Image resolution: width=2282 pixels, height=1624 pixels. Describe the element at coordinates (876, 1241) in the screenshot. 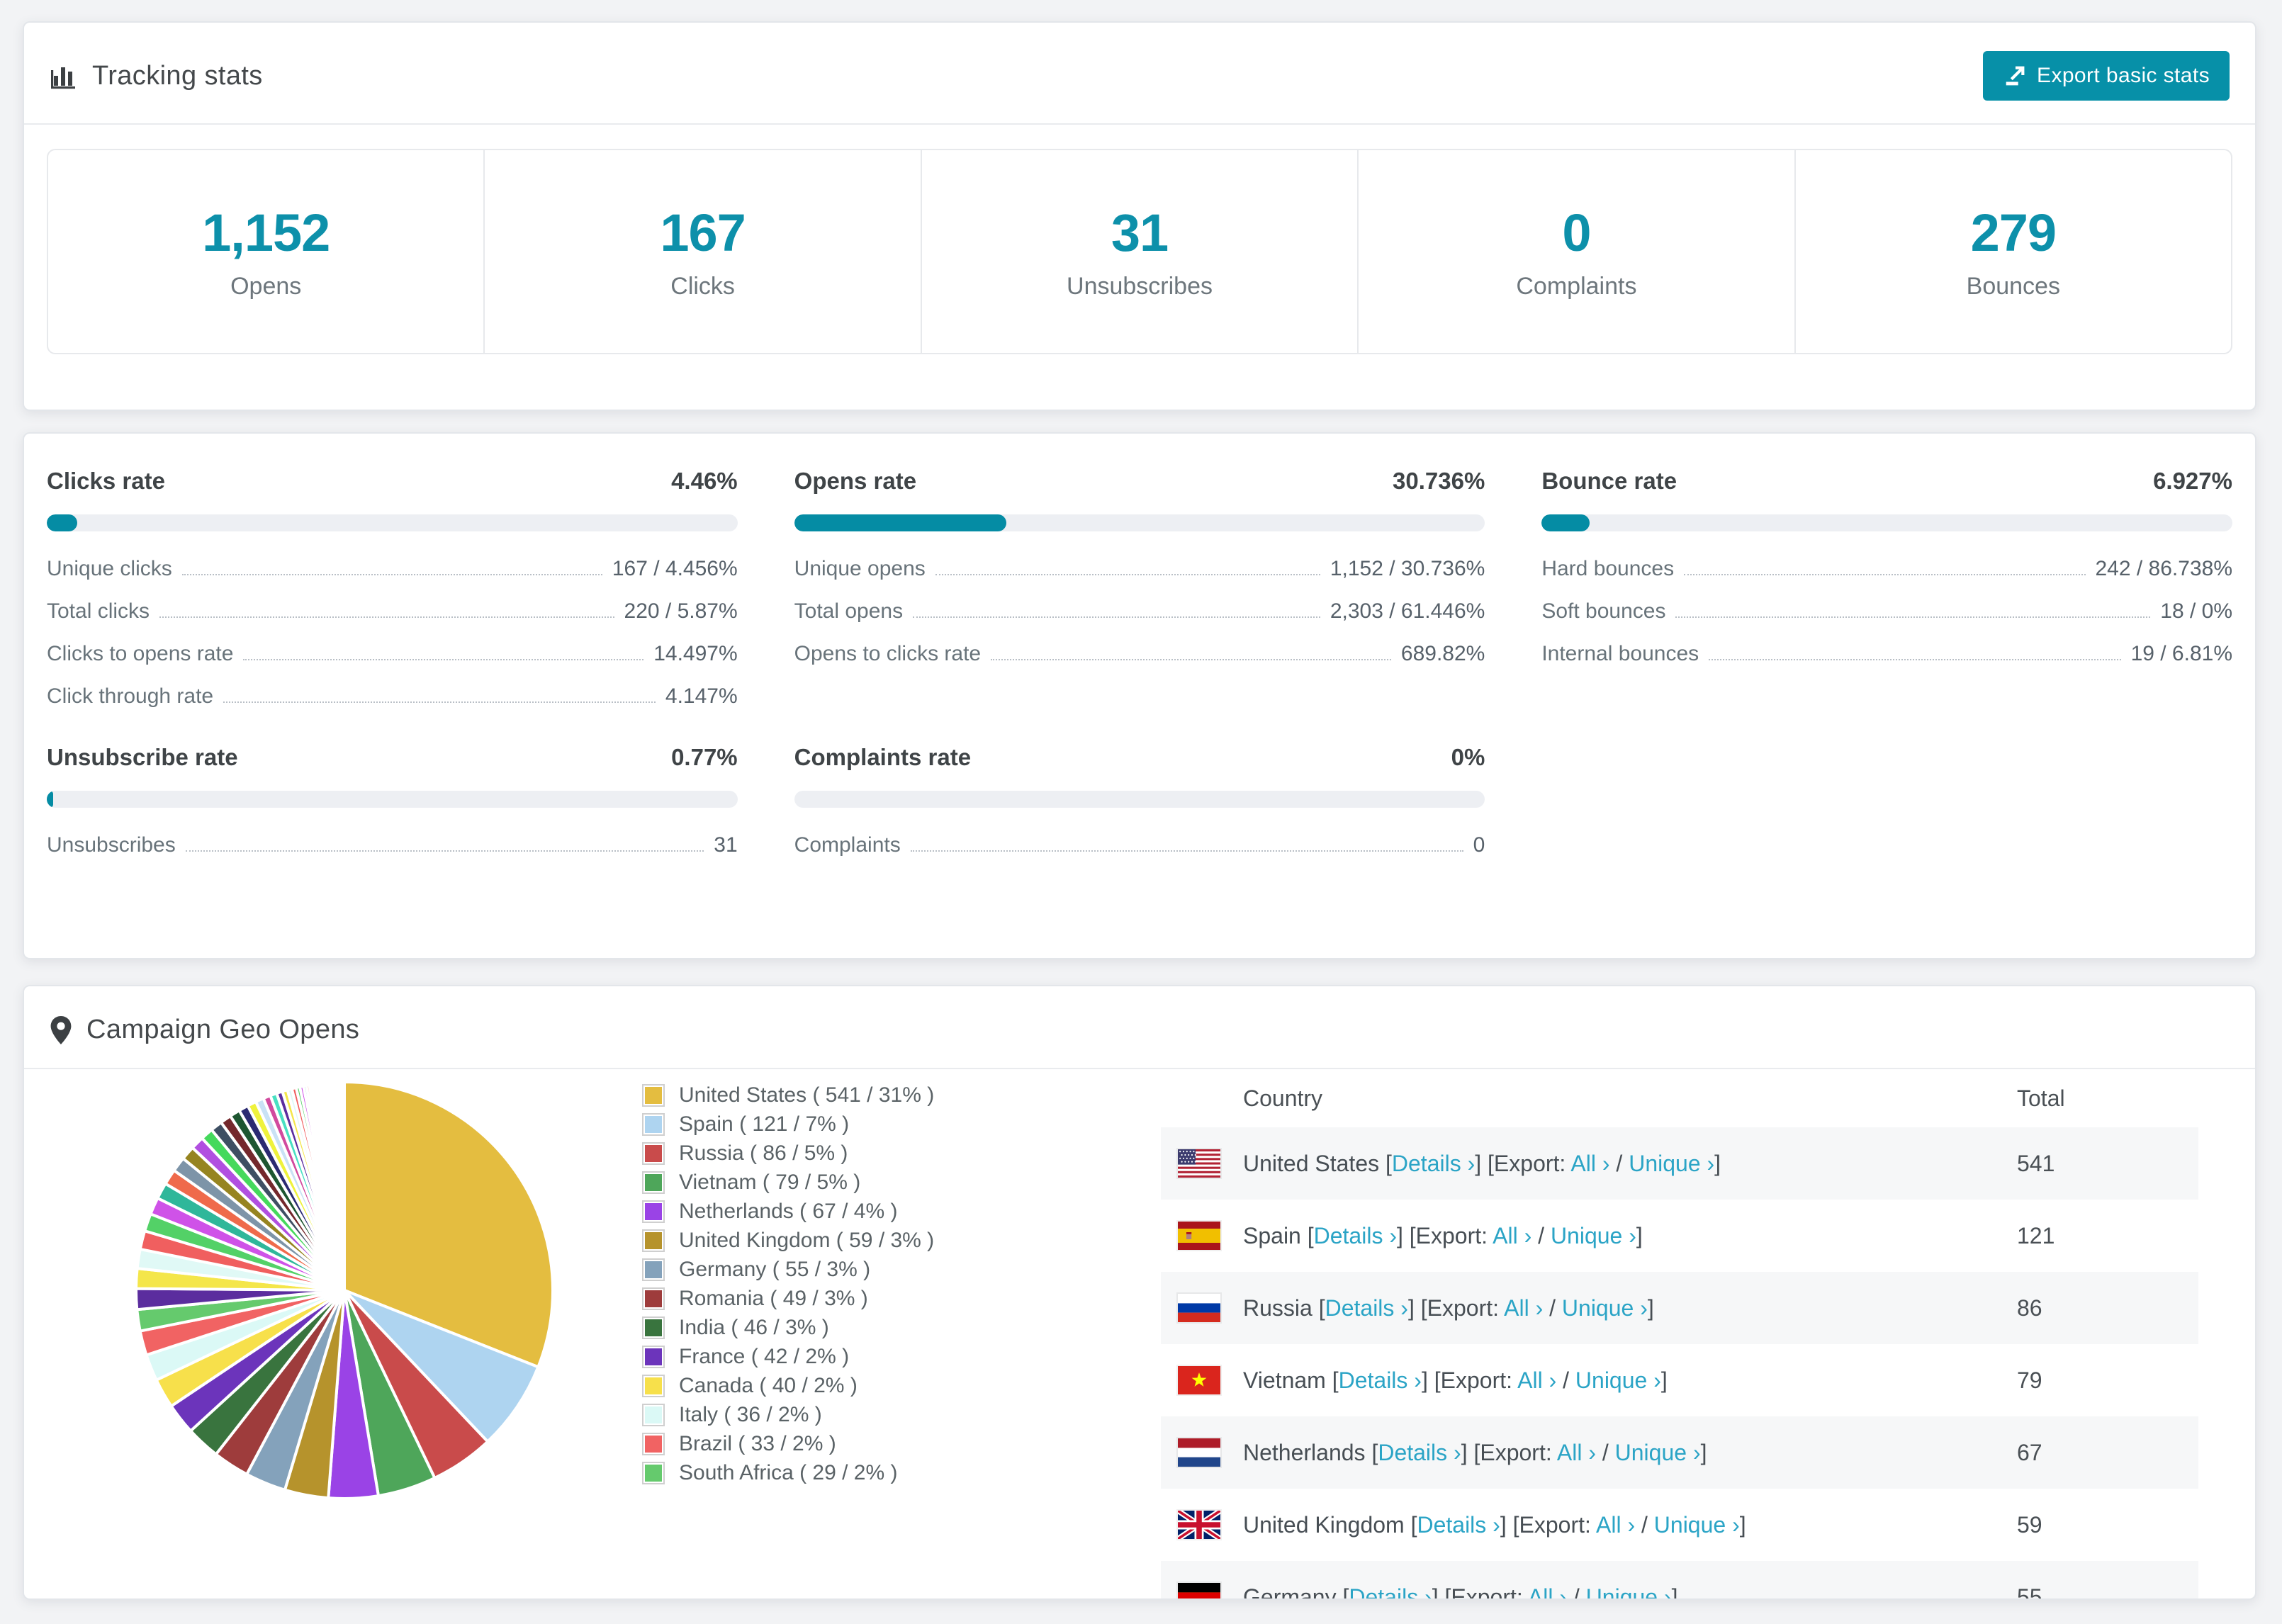

I see `legend-item: United Kingdom ( 59 / 3% )` at that location.